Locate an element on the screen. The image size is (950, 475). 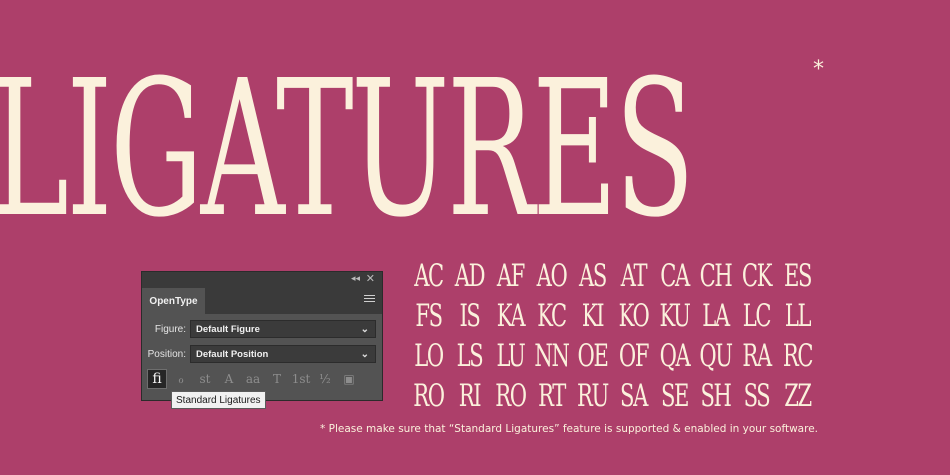
contextual-alternates-button: ℴ is located at coordinates (181, 379).